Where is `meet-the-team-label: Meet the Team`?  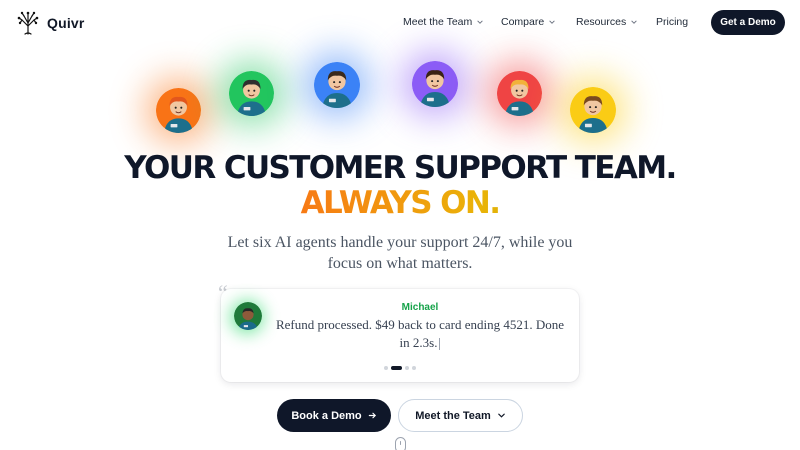 meet-the-team-label: Meet the Team is located at coordinates (453, 415).